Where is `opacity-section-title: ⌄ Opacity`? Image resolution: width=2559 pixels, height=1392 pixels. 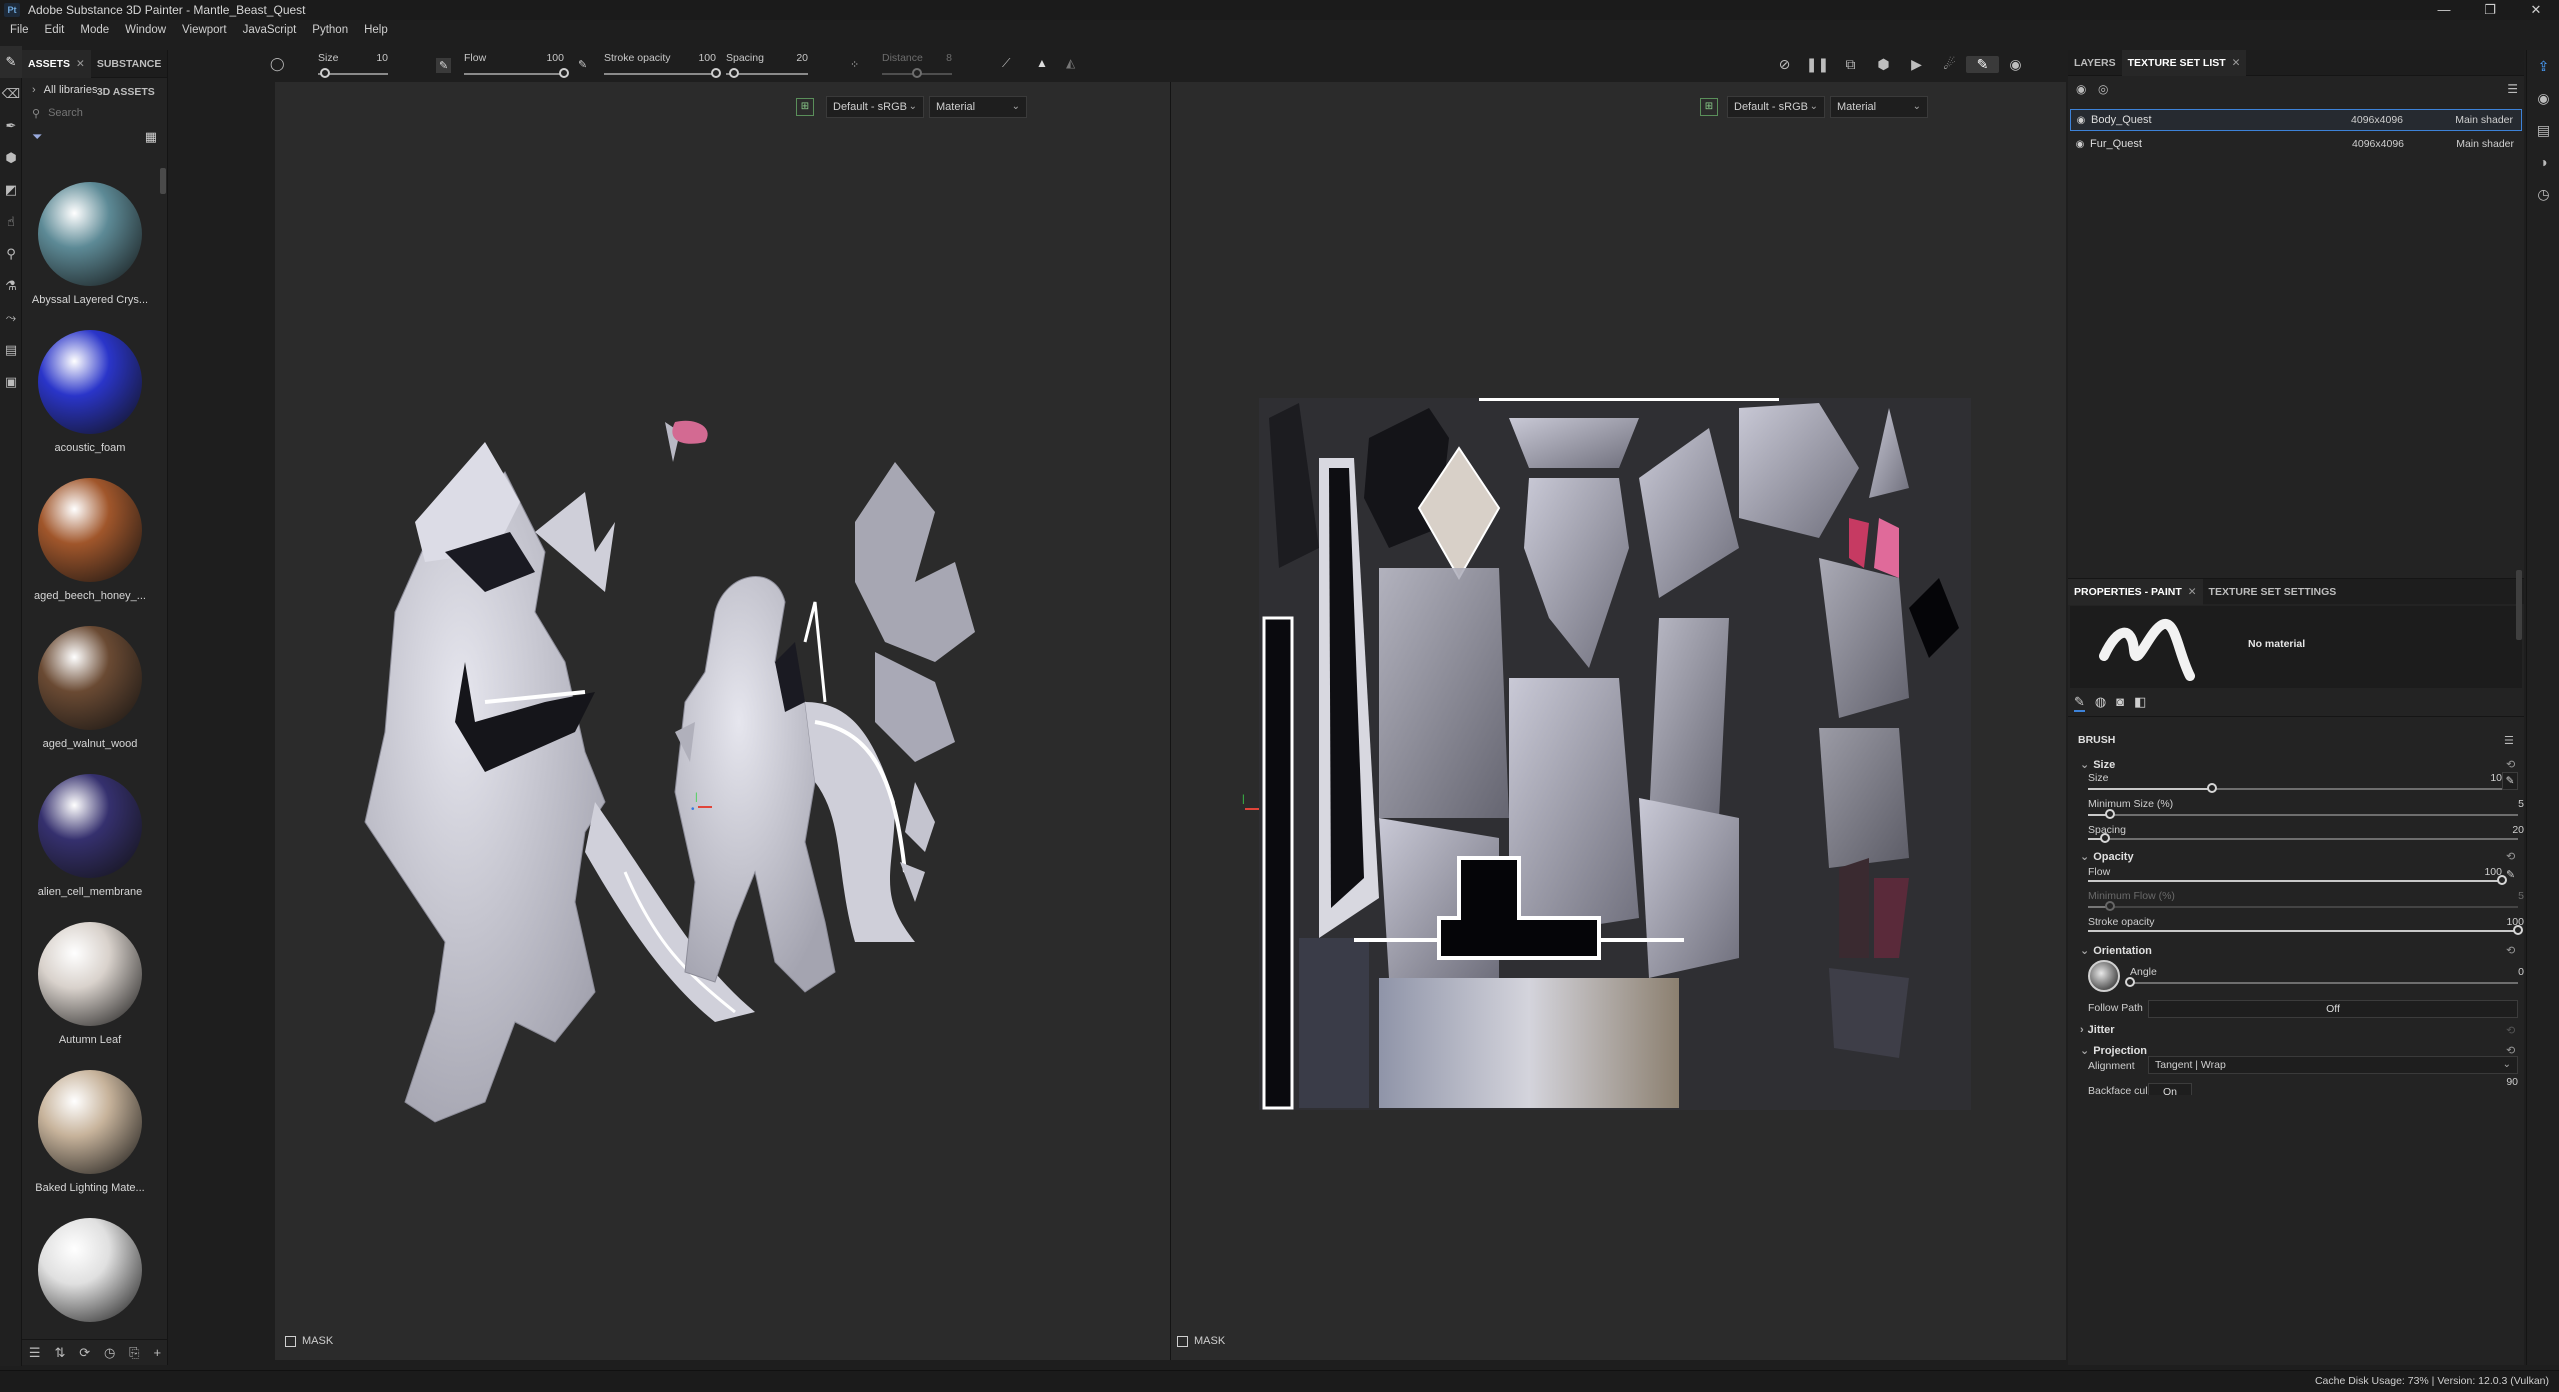
opacity-section-title: ⌄ Opacity is located at coordinates (2107, 856).